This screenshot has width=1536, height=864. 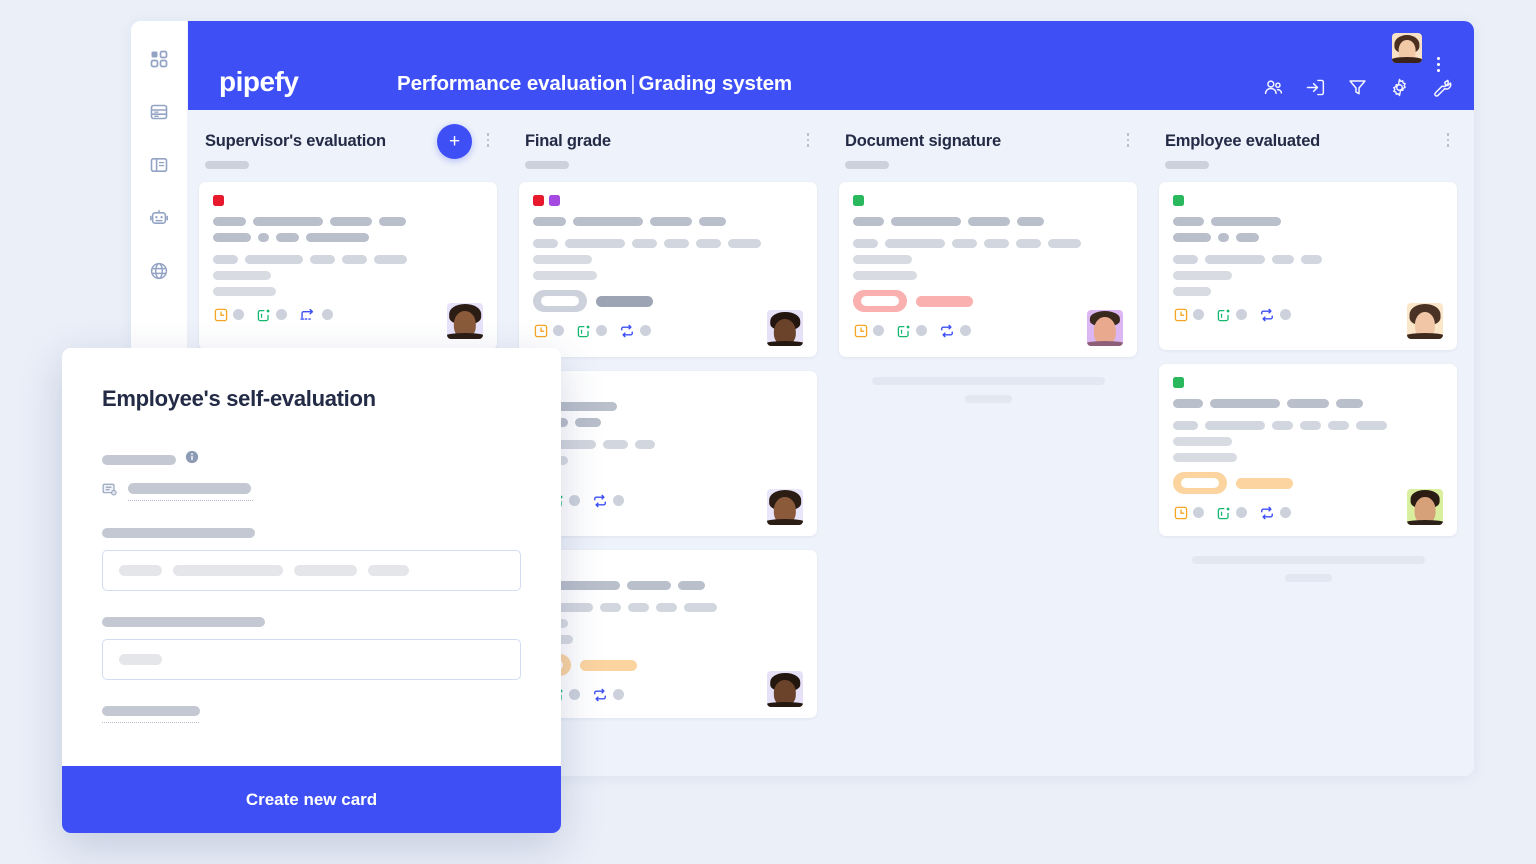 I want to click on filter-icon, so click(x=1357, y=87).